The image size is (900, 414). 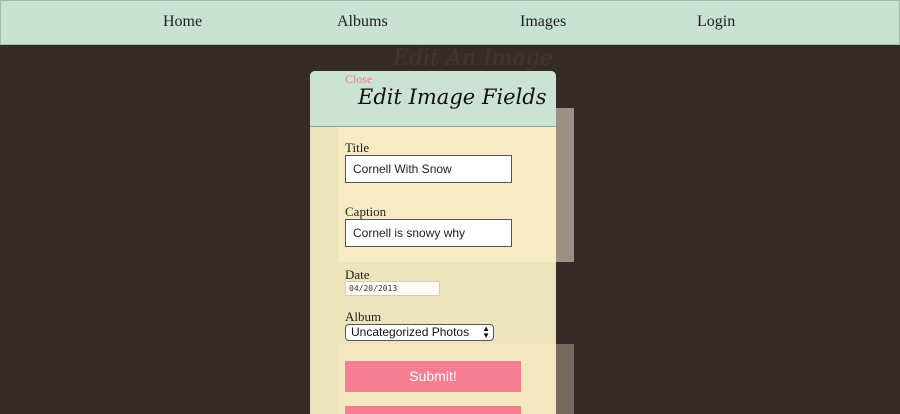 What do you see at coordinates (473, 58) in the screenshot?
I see `page-heading: Edit An Image` at bounding box center [473, 58].